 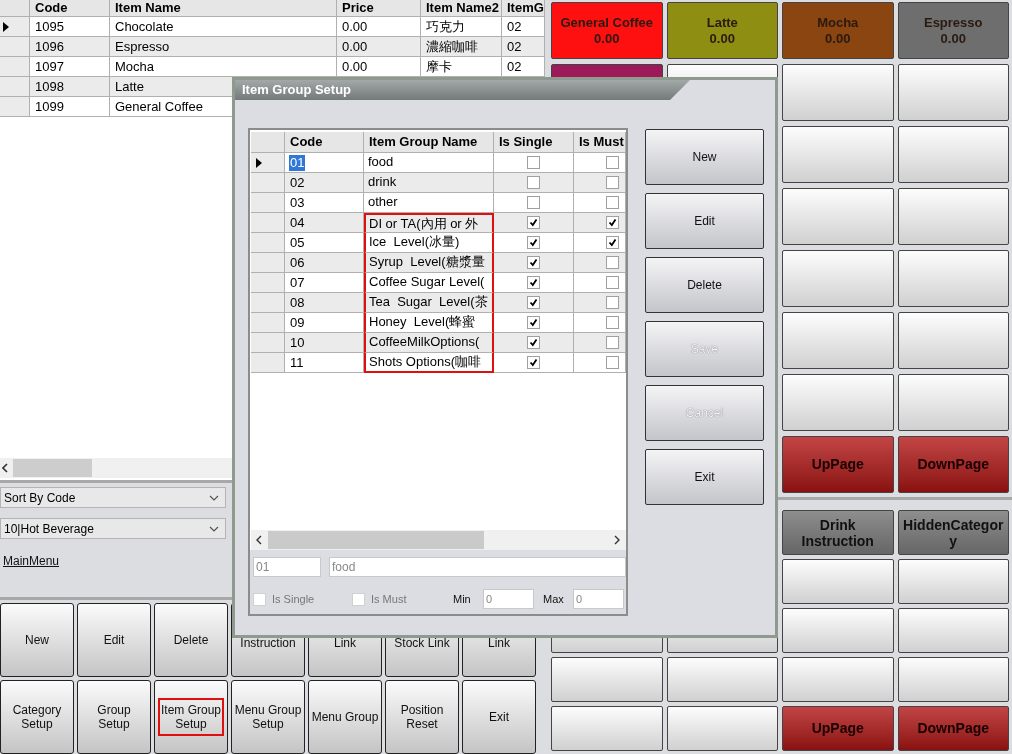 What do you see at coordinates (554, 599) in the screenshot?
I see `field-label: Max` at bounding box center [554, 599].